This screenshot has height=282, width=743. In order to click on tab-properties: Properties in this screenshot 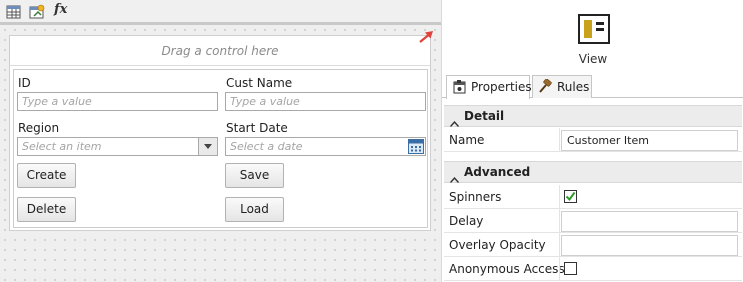, I will do `click(489, 87)`.